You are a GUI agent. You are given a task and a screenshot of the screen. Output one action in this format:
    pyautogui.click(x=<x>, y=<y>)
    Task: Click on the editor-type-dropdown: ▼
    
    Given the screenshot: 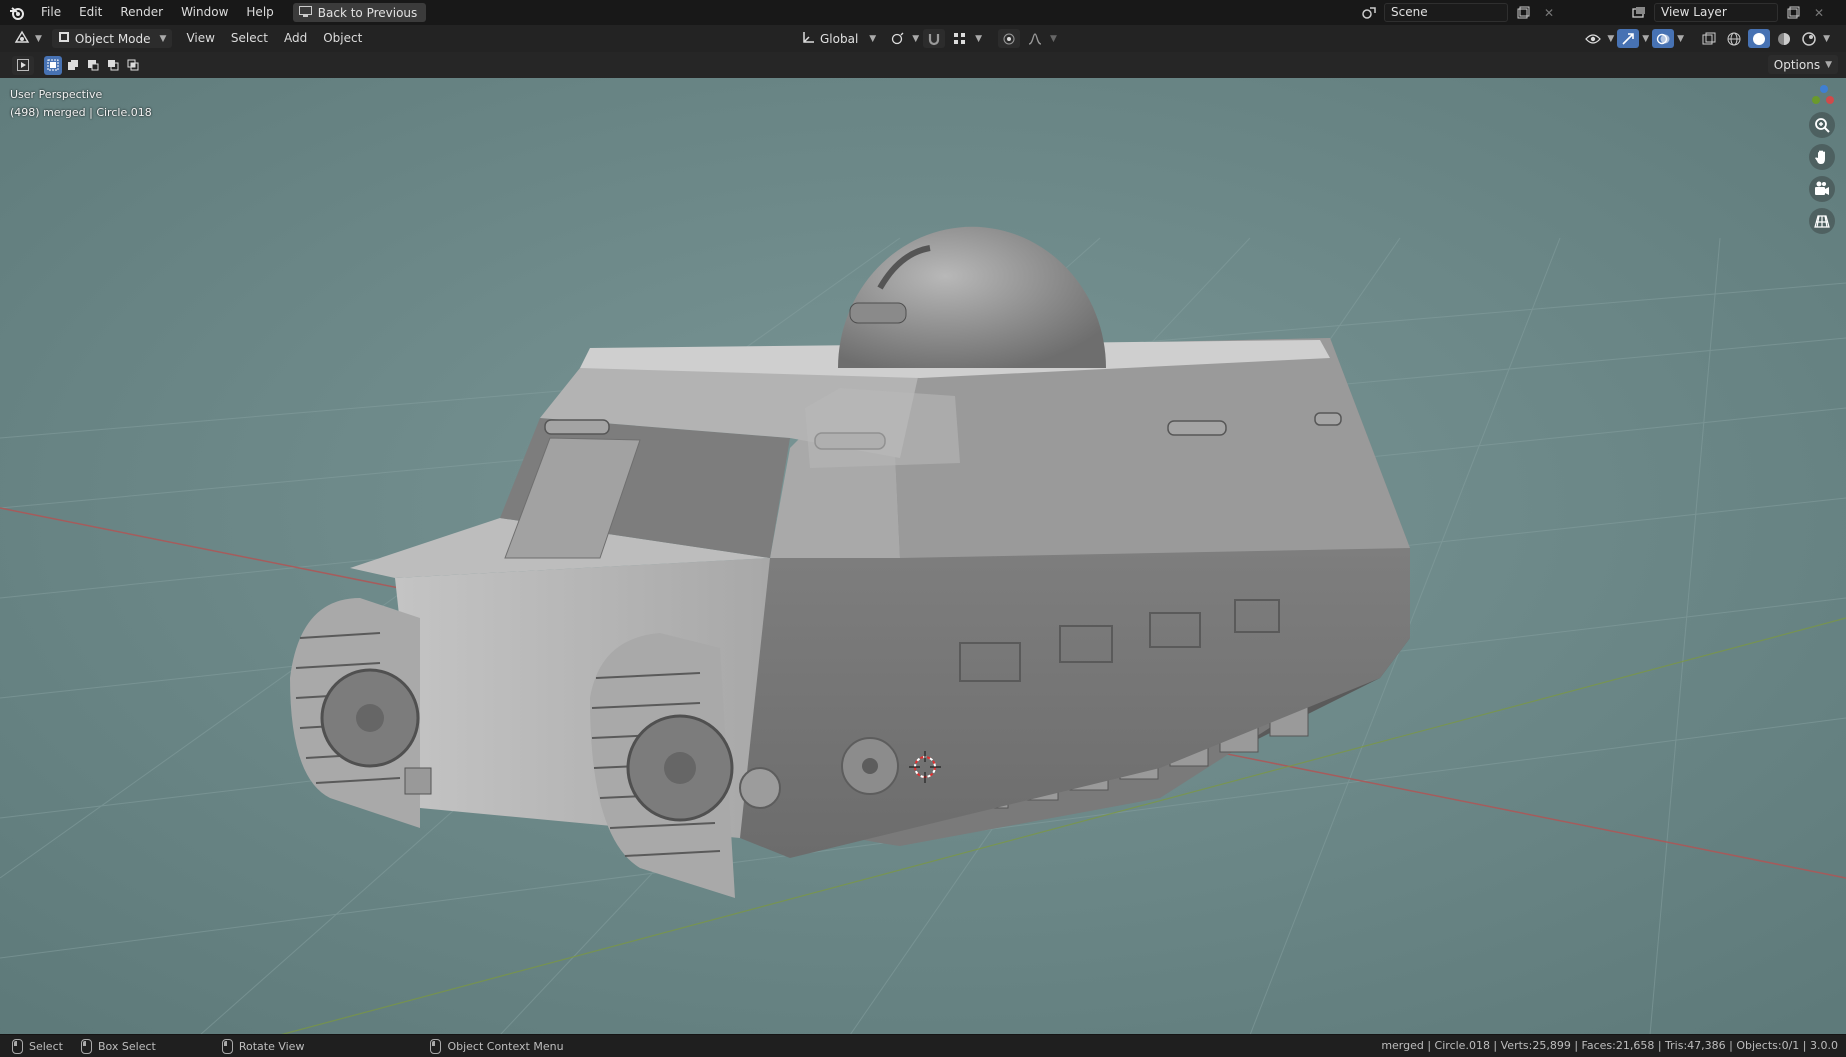 What is the action you would take?
    pyautogui.click(x=28, y=38)
    